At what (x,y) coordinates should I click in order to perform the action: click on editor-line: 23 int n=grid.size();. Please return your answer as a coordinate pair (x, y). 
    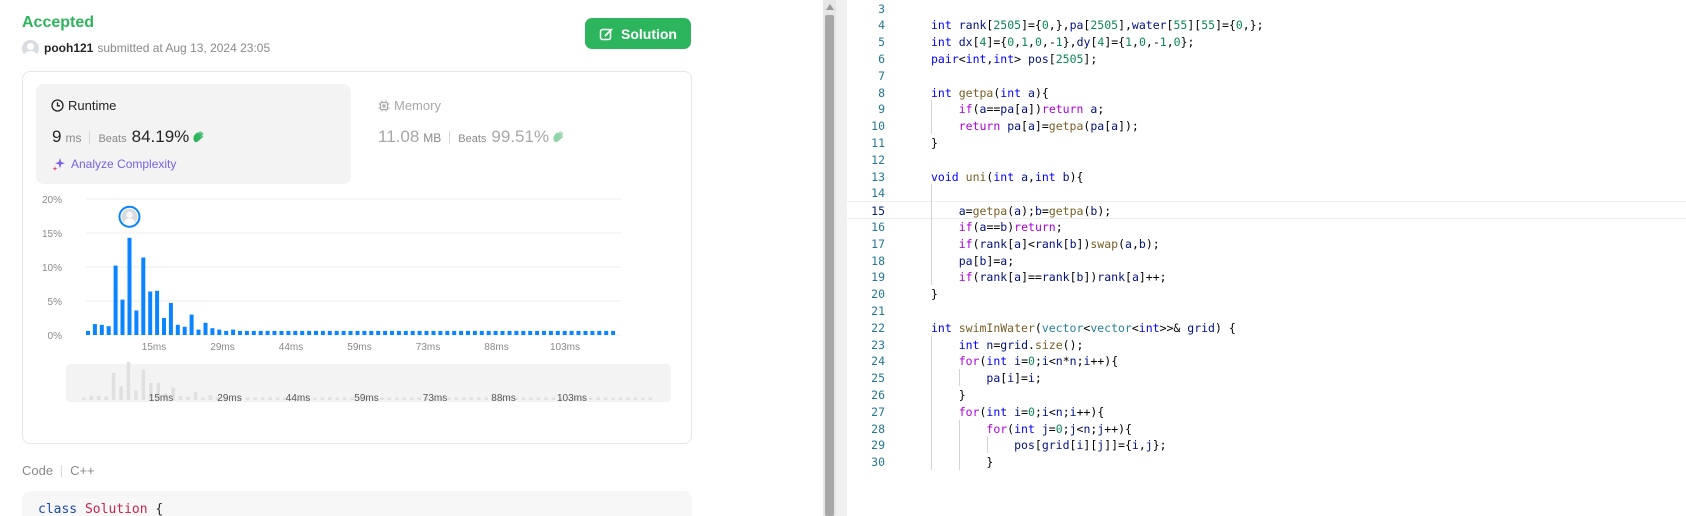
    Looking at the image, I should click on (1266, 345).